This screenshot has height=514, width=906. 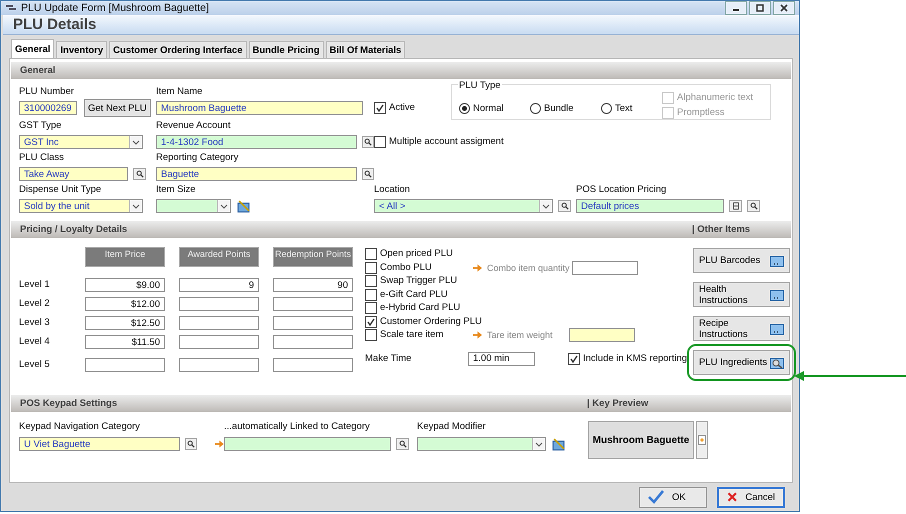 What do you see at coordinates (60, 190) in the screenshot?
I see `field-label: Dispense Unit Type` at bounding box center [60, 190].